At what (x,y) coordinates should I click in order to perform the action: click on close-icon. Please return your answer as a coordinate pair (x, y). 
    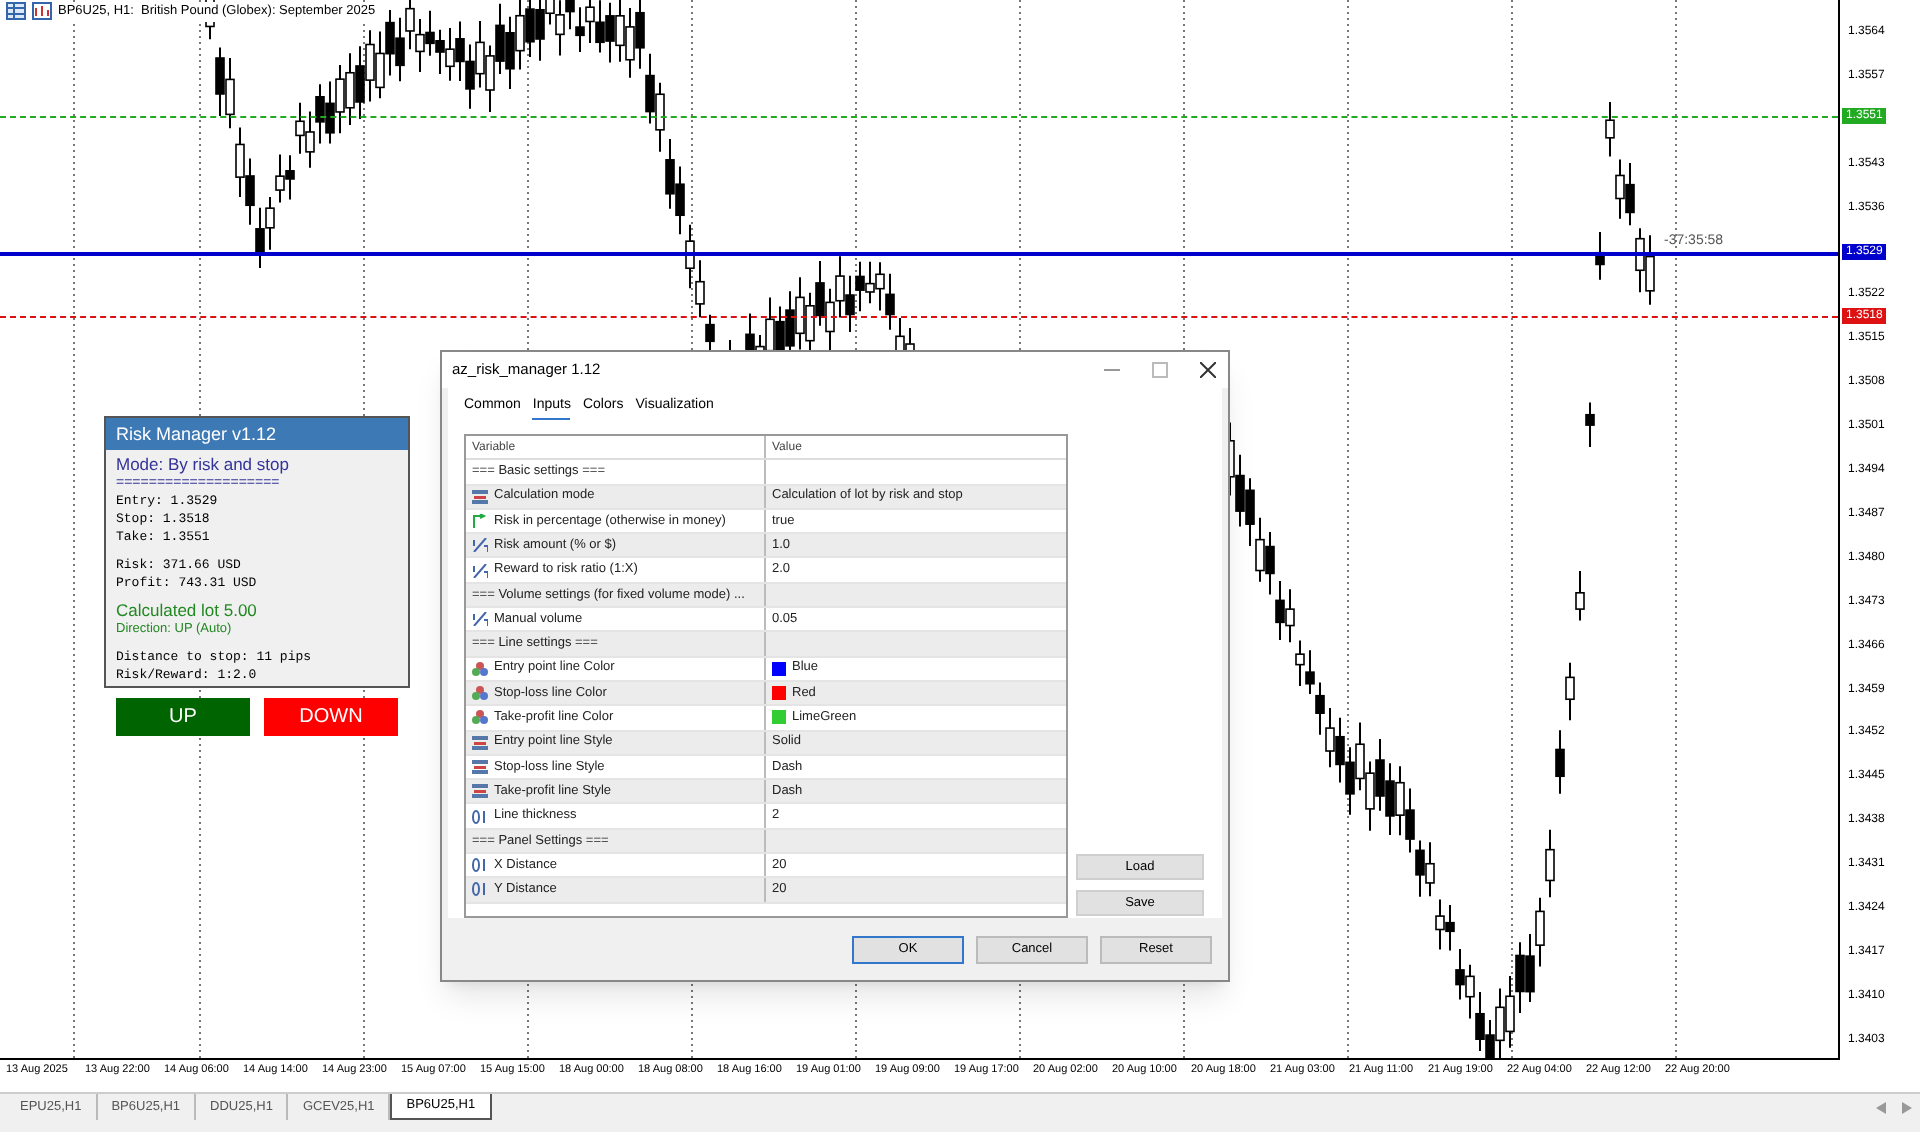
    Looking at the image, I should click on (1208, 370).